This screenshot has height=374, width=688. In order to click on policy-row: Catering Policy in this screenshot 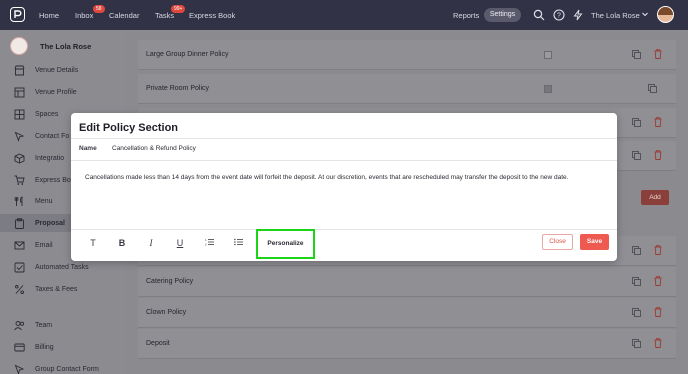, I will do `click(407, 282)`.